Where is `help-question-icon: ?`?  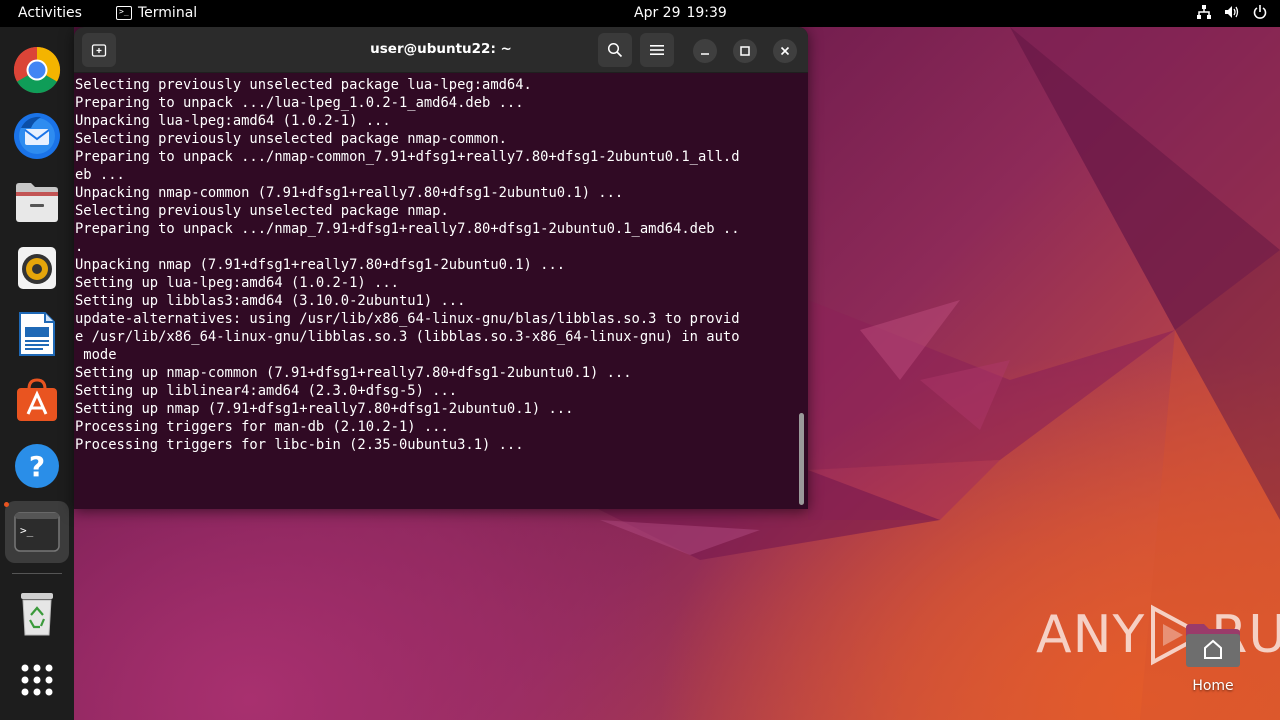 help-question-icon: ? is located at coordinates (37, 466).